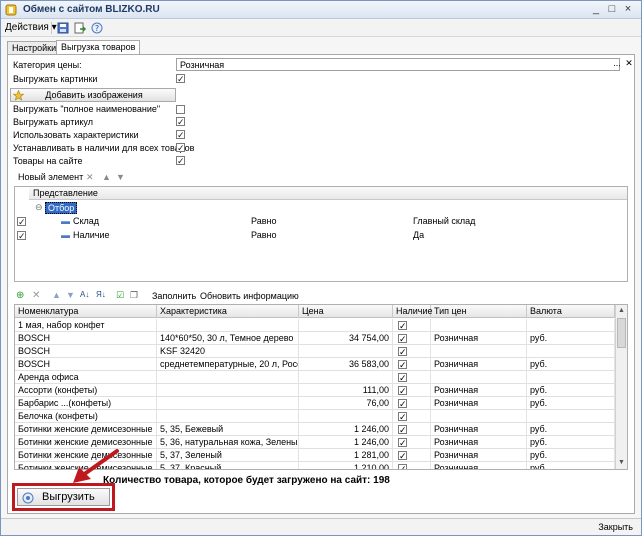 This screenshot has height=536, width=642. Describe the element at coordinates (628, 9) in the screenshot. I see `close-icon: ×` at that location.